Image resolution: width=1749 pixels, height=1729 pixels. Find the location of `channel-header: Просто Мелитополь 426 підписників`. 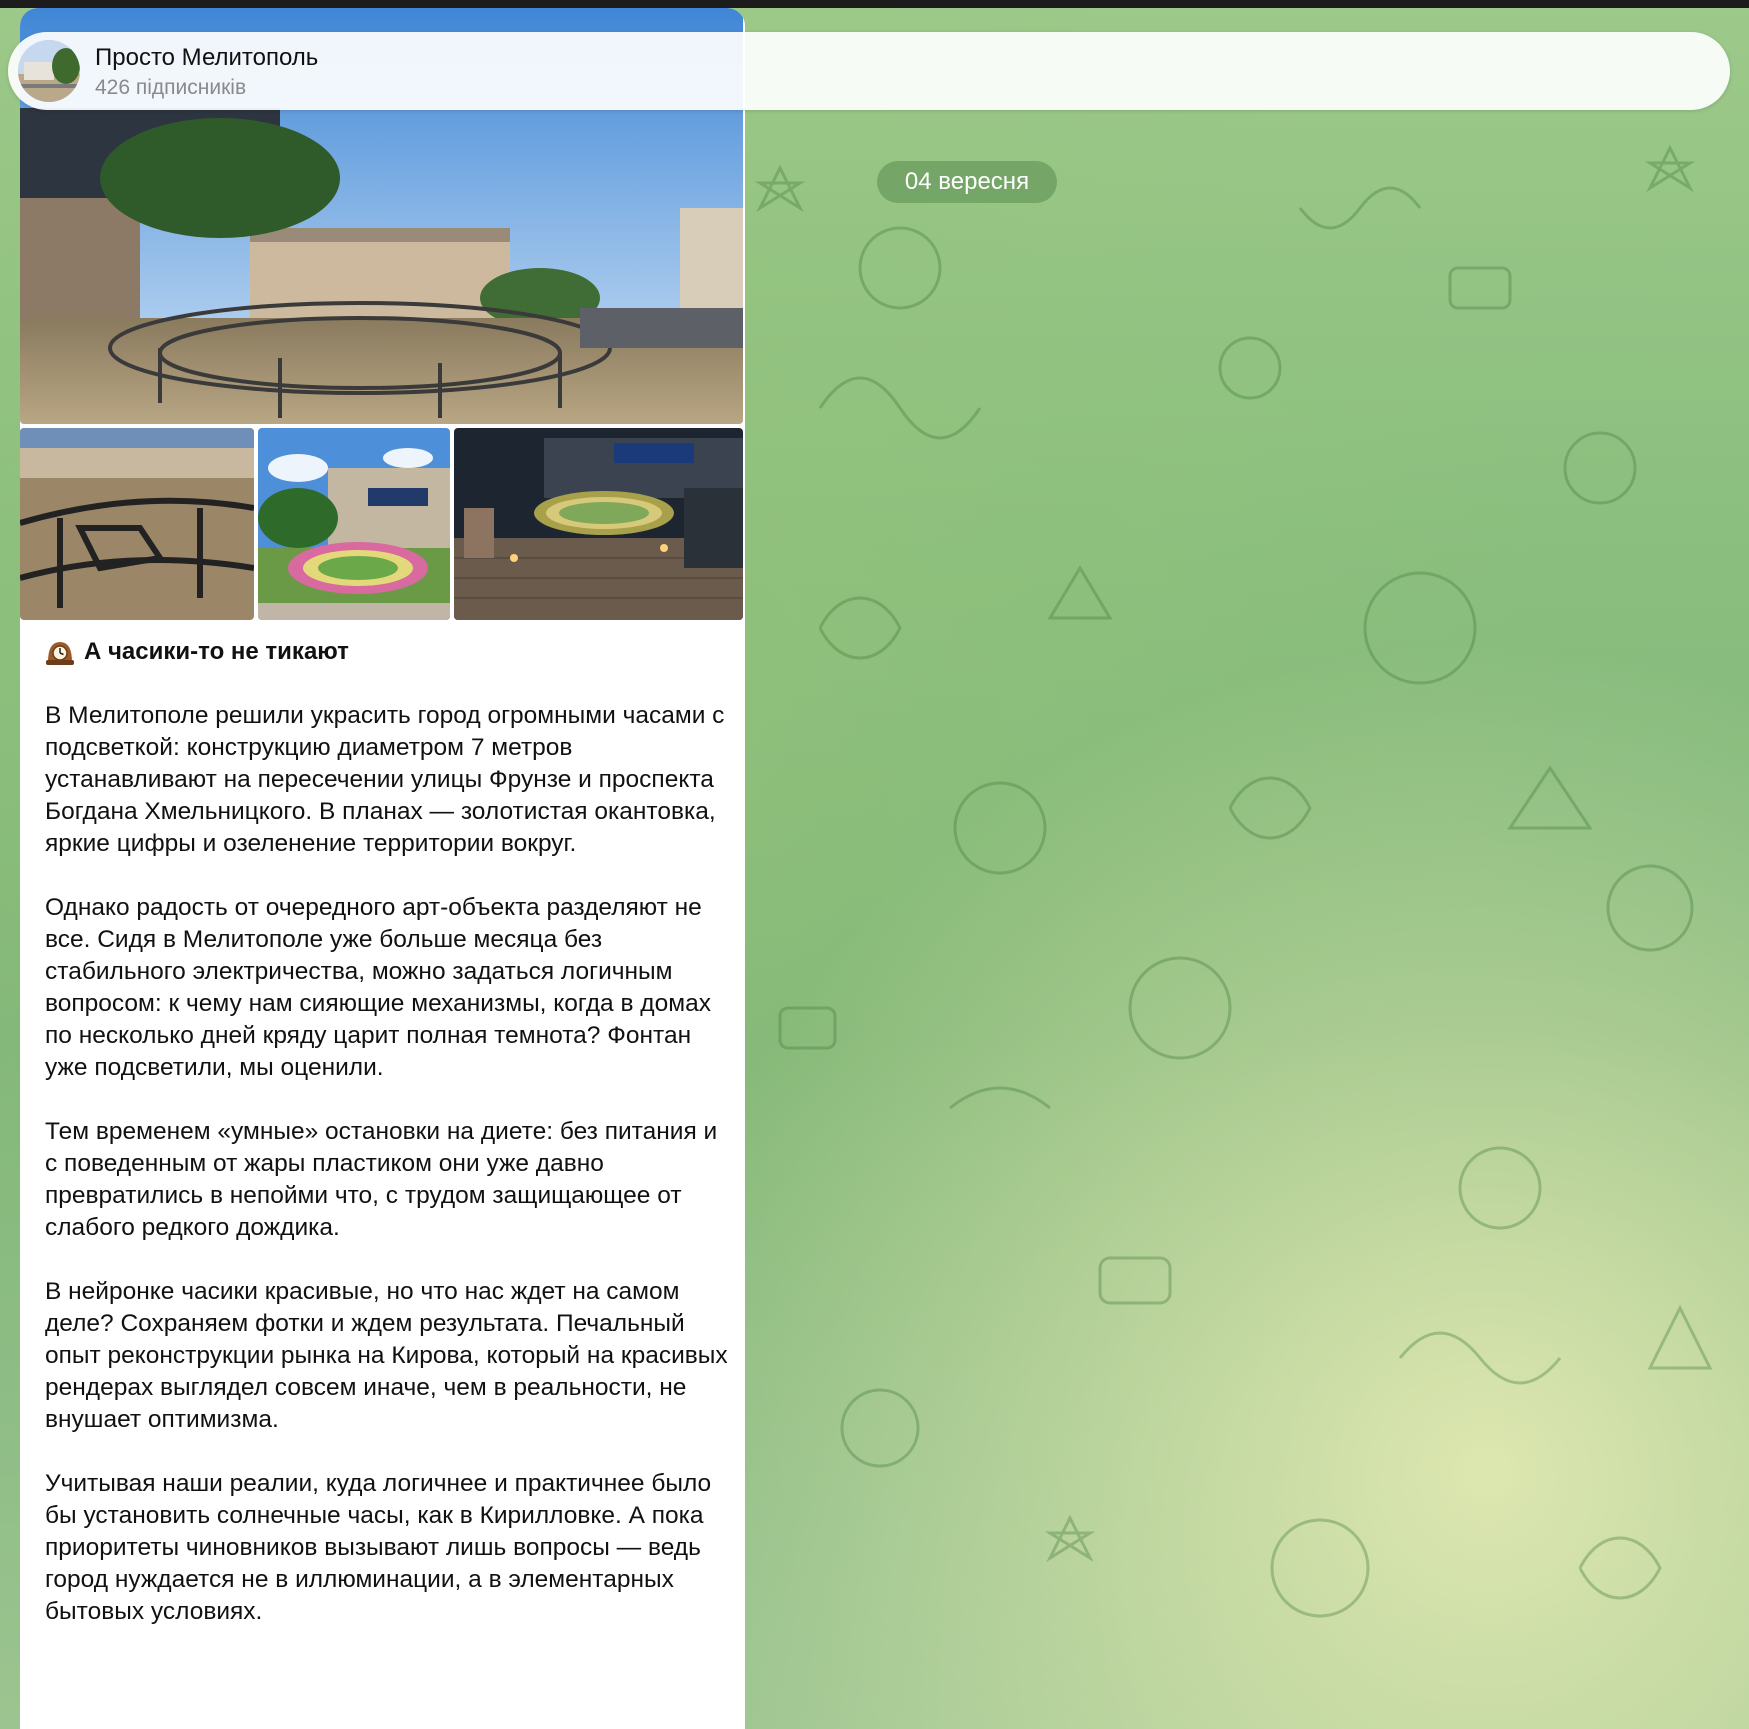

channel-header: Просто Мелитополь 426 підписників is located at coordinates (869, 71).